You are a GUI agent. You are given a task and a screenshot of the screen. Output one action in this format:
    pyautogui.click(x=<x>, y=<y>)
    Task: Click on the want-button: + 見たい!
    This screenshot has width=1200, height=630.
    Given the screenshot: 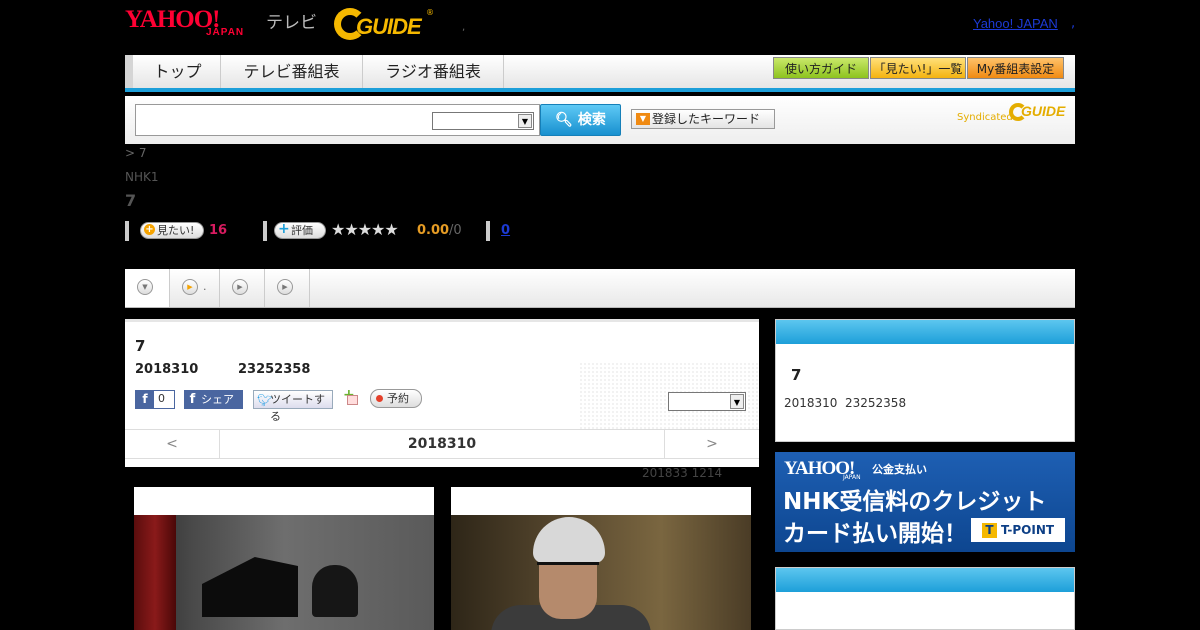 What is the action you would take?
    pyautogui.click(x=172, y=230)
    